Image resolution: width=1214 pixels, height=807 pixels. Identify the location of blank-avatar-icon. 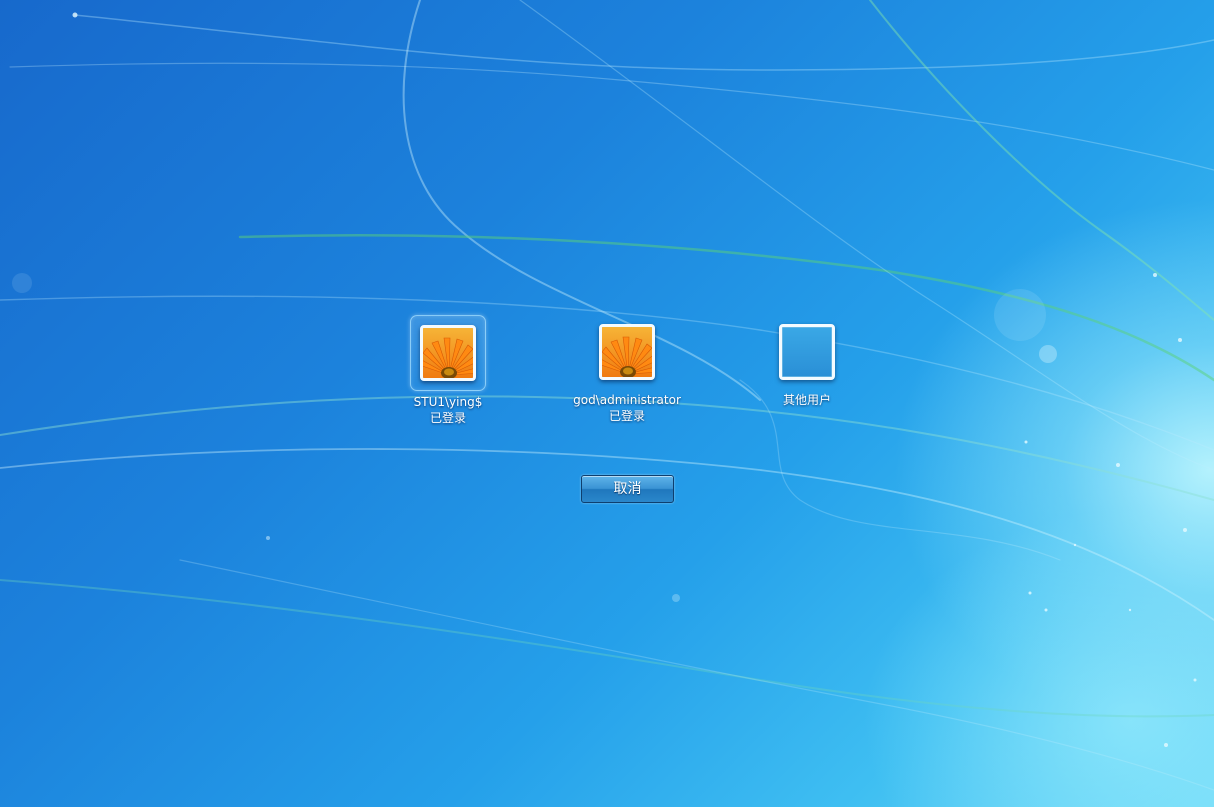
(807, 352).